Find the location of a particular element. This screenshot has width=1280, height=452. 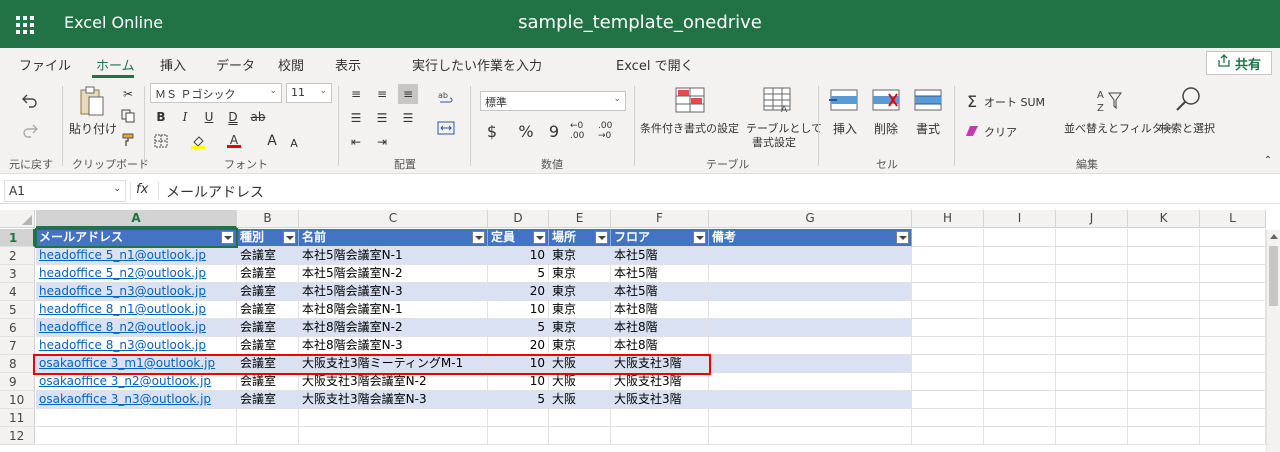

cell: headoffice 5_n2@outlook.jp is located at coordinates (136, 274).